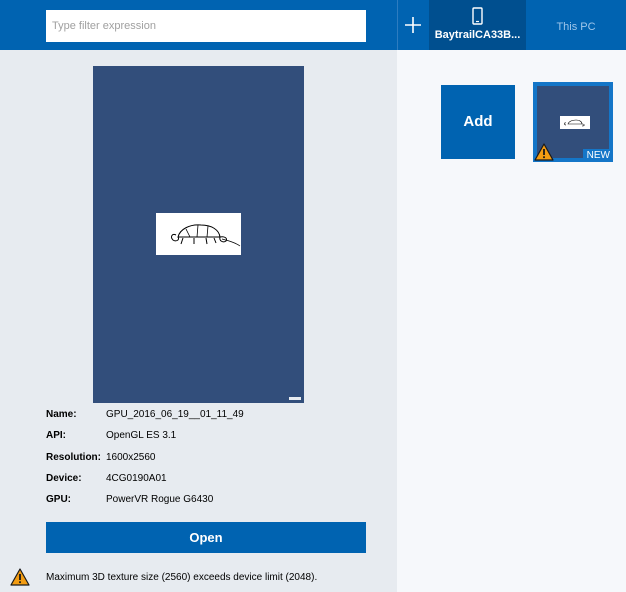 This screenshot has height=592, width=626. Describe the element at coordinates (136, 478) in the screenshot. I see `info-value: 4CG0190A01` at that location.